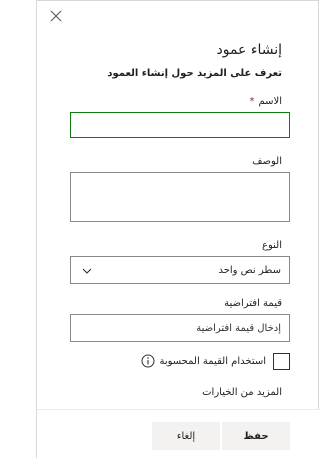  I want to click on default-value-placeholder: إدخال قيمة افتراضية, so click(238, 328).